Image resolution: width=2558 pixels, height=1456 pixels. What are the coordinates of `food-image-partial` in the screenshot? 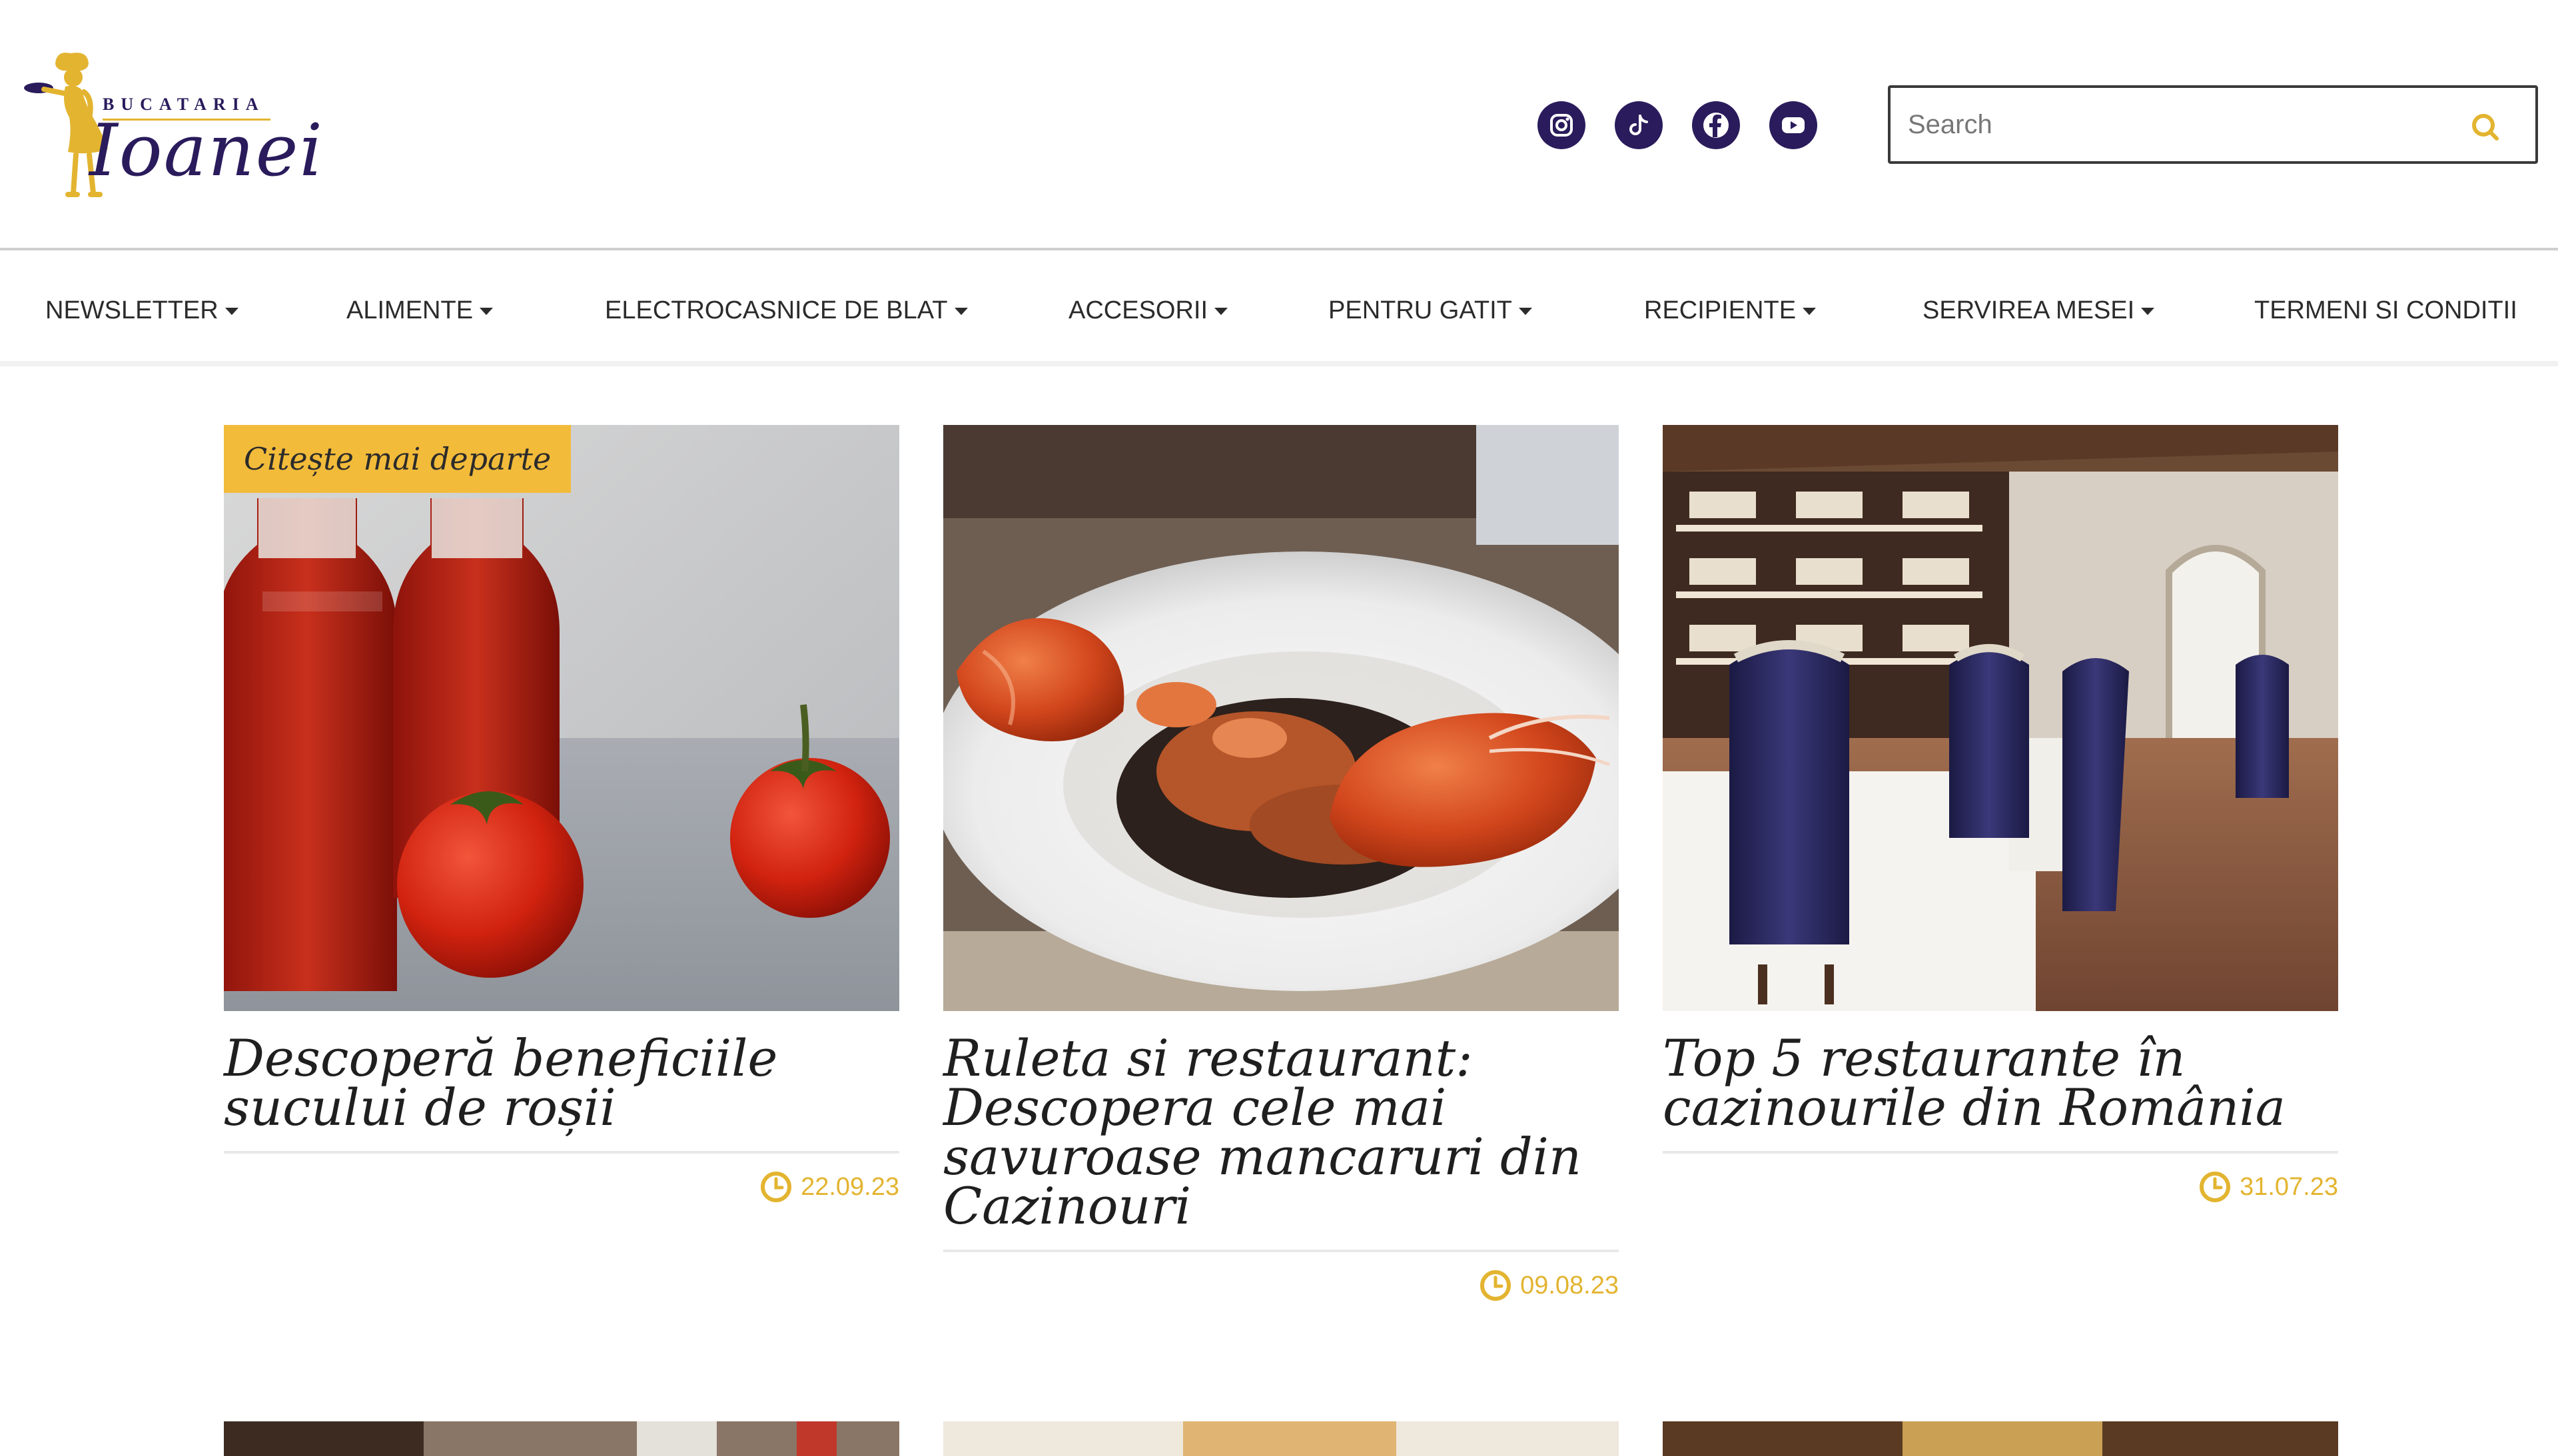 It's located at (1281, 1438).